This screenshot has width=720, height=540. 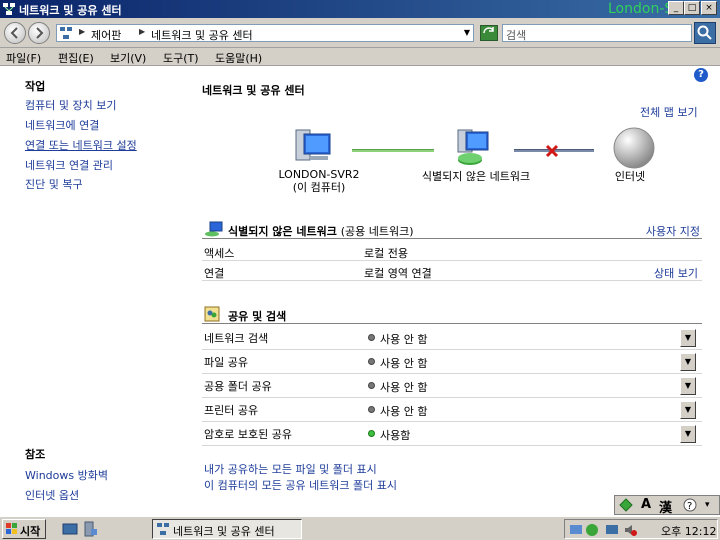 I want to click on share-key: 네트워크 검색, so click(x=236, y=338).